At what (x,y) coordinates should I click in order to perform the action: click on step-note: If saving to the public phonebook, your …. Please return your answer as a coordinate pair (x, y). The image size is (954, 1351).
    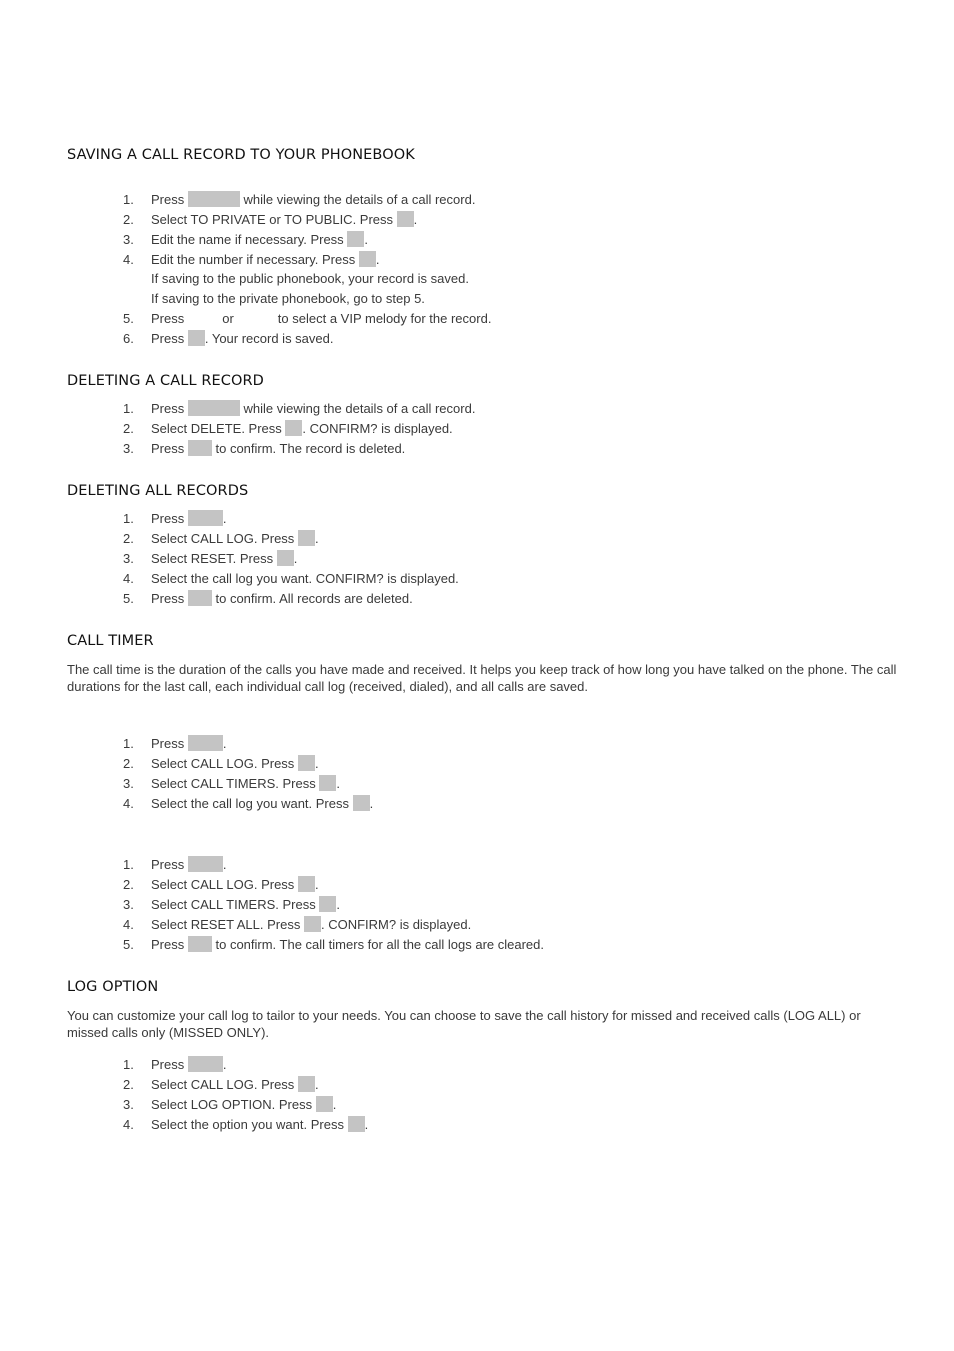
    Looking at the image, I should click on (310, 278).